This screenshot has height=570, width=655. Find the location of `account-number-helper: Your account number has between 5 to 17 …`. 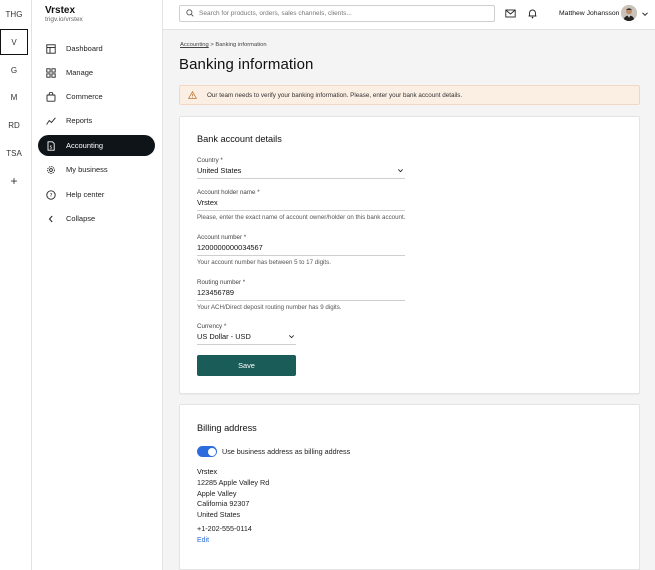

account-number-helper: Your account number has between 5 to 17 … is located at coordinates (264, 262).